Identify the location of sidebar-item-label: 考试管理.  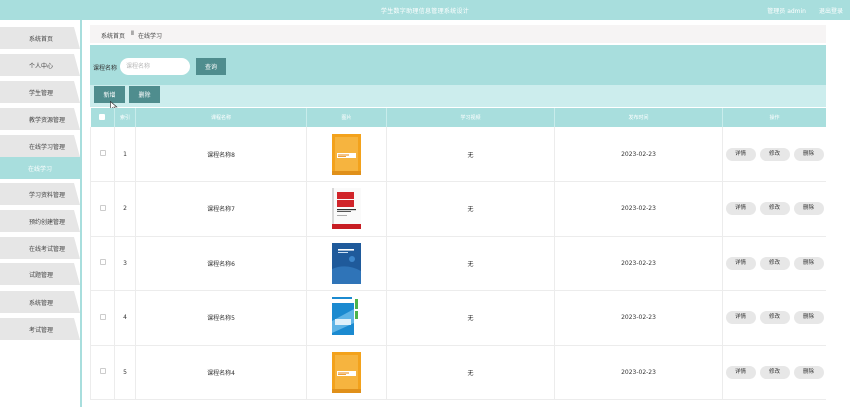
(41, 330).